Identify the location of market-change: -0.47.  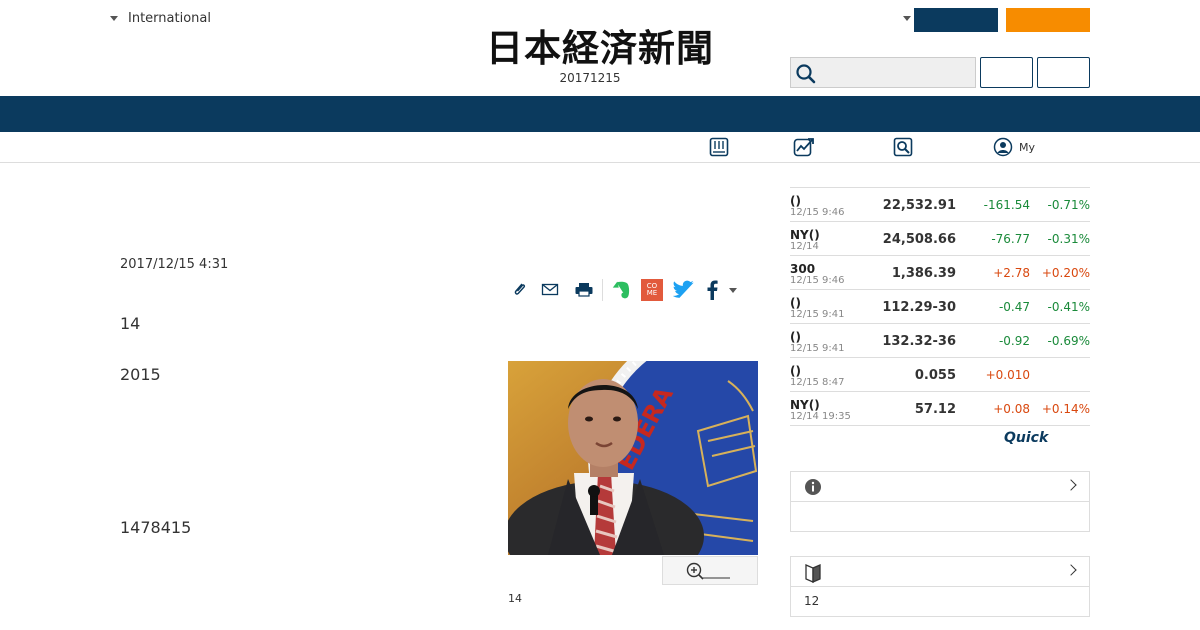
(1014, 307).